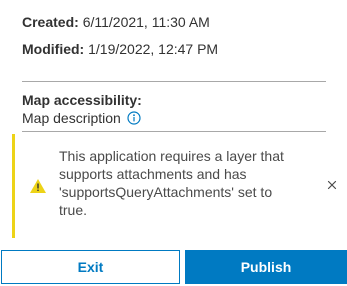 The width and height of the screenshot is (347, 286). I want to click on publish-button: Publish, so click(266, 267).